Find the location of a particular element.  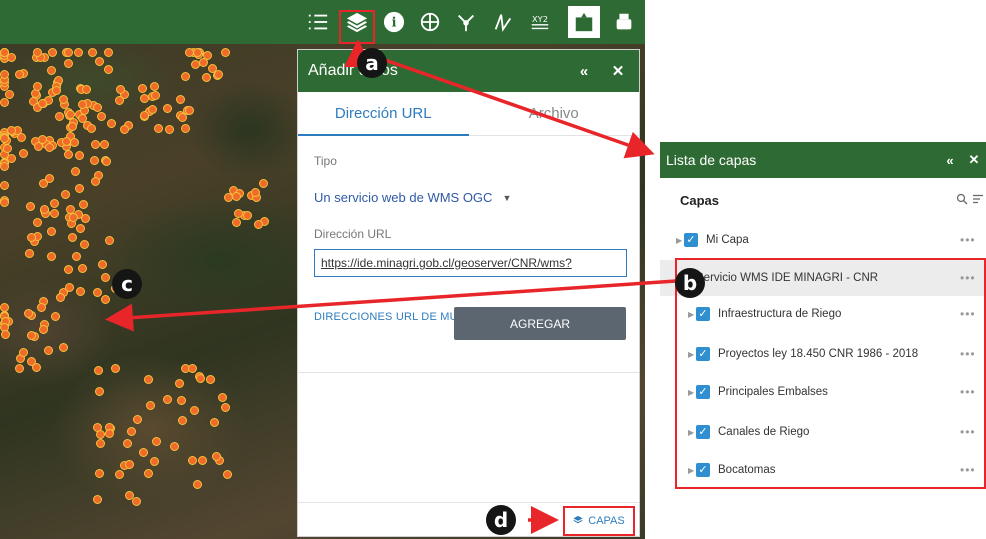

tab-url: Dirección URL is located at coordinates (383, 113).